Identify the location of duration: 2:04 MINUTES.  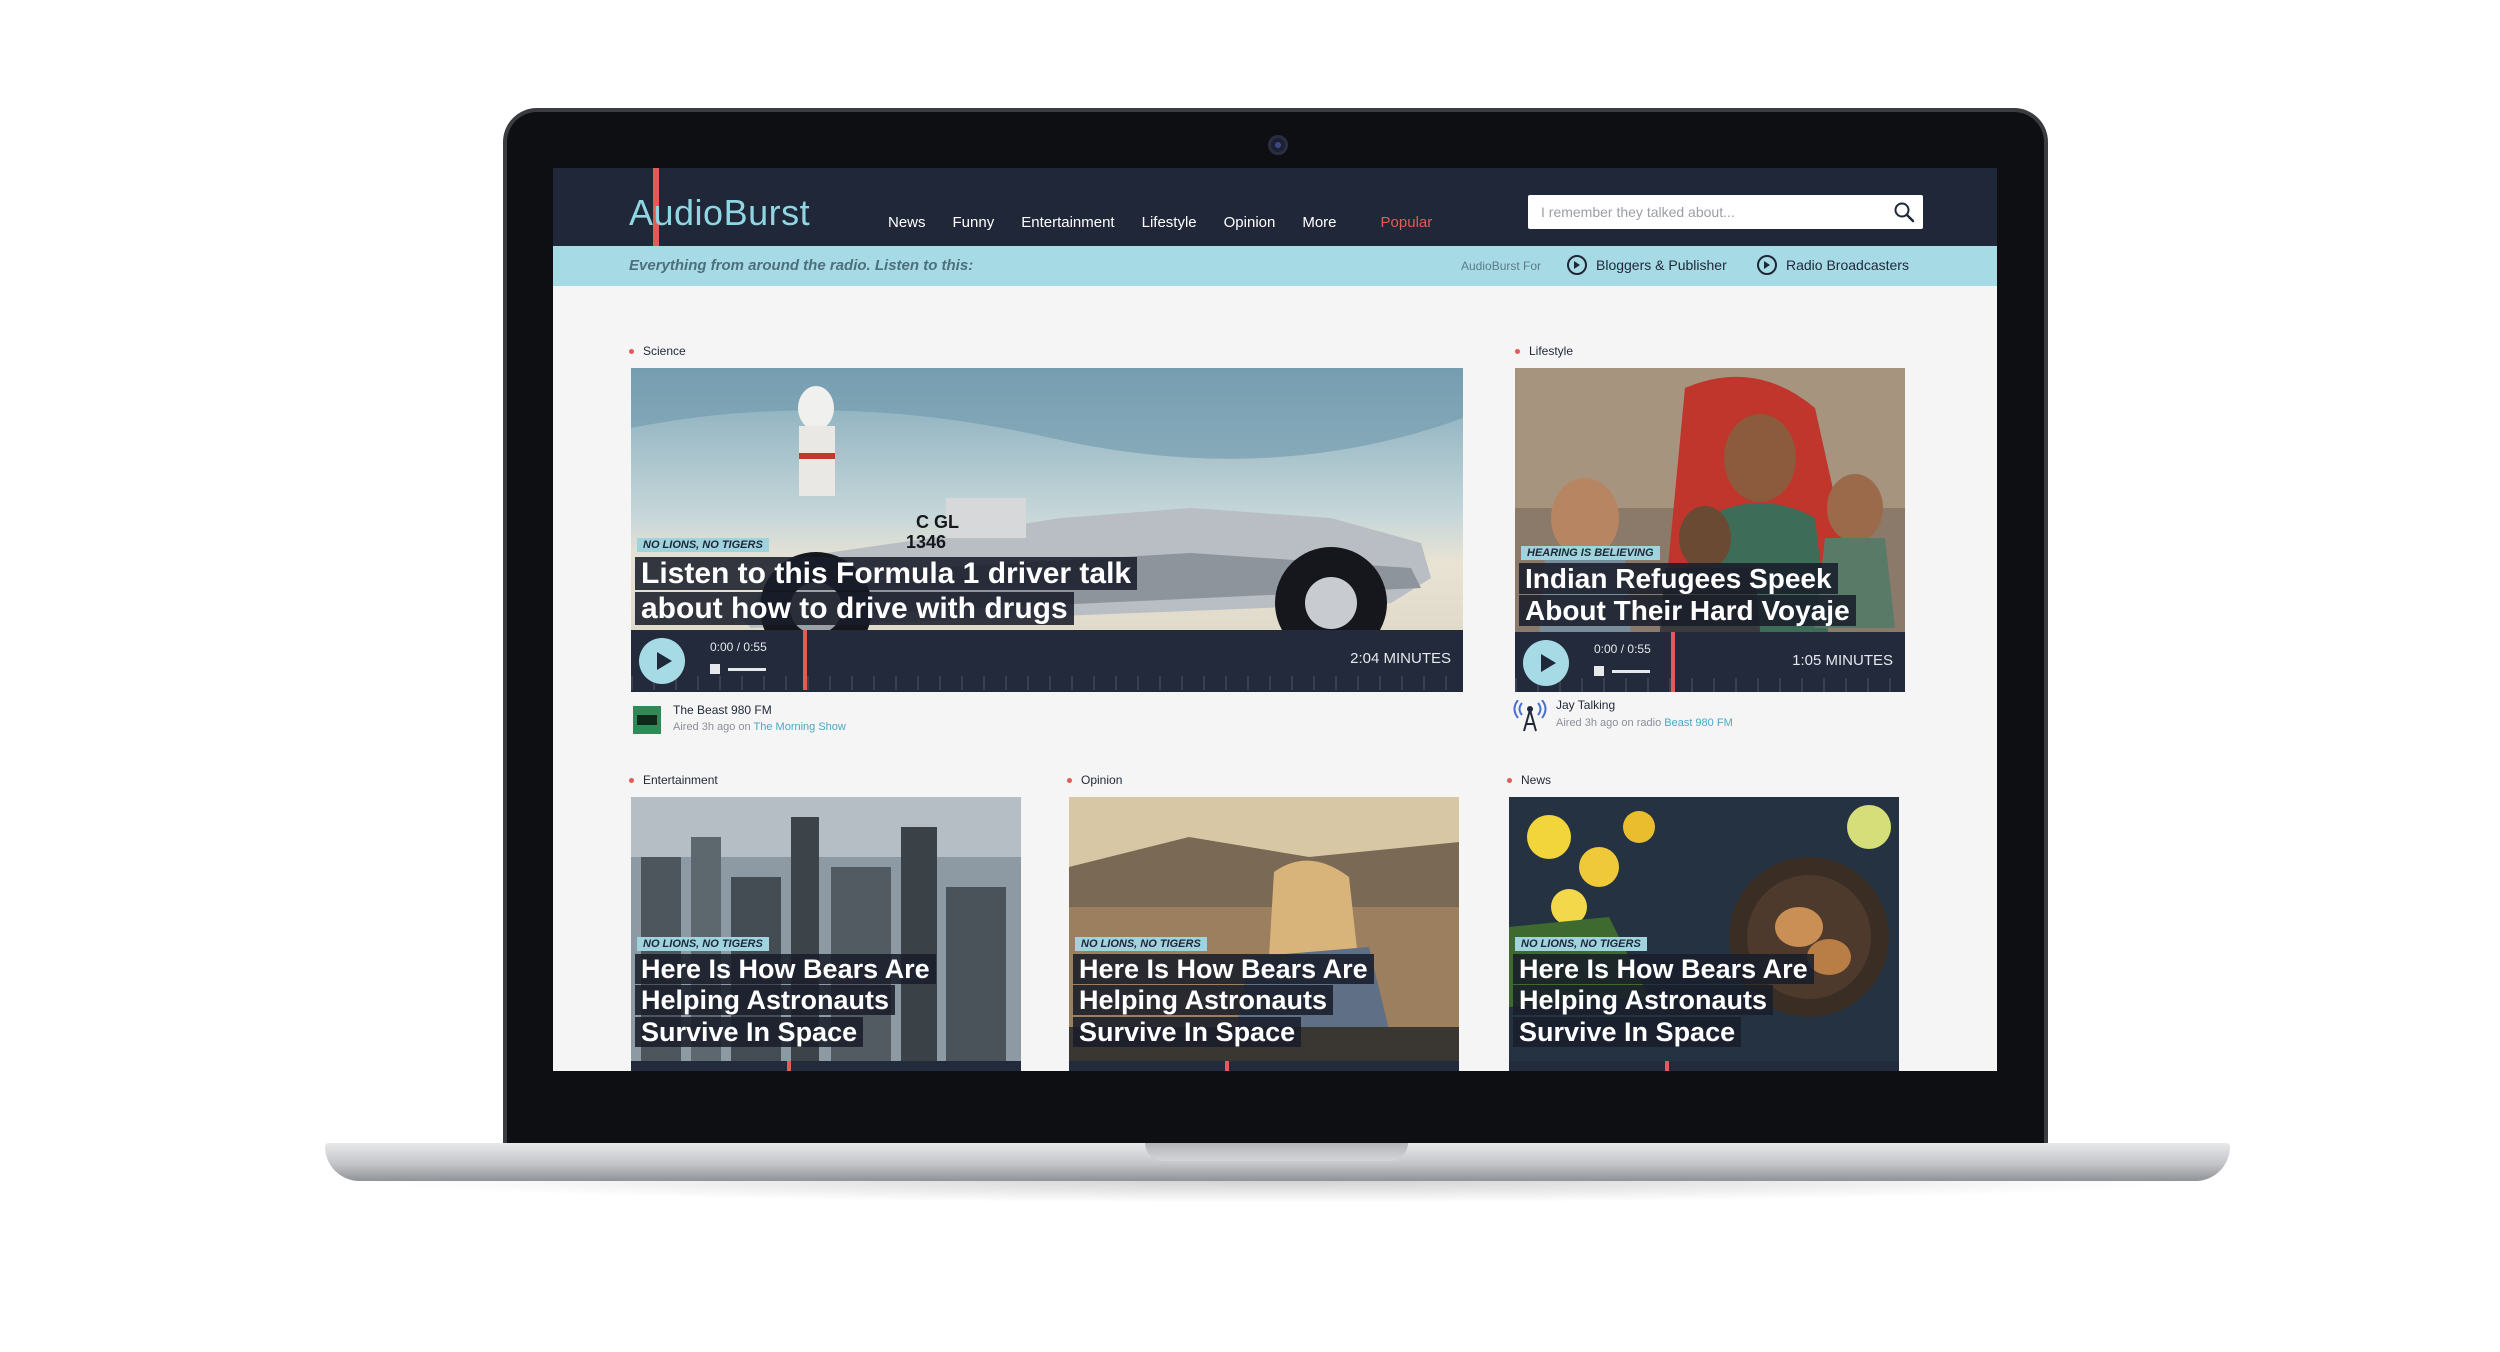
(1400, 658).